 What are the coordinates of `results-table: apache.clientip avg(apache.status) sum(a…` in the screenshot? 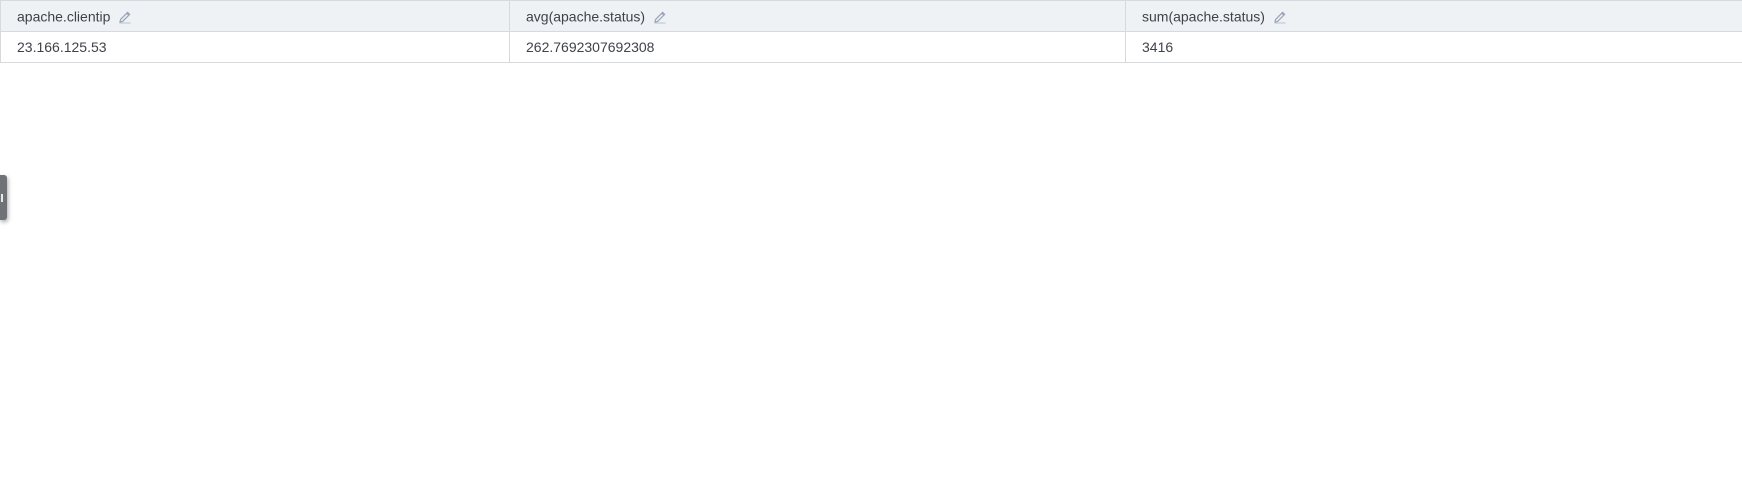 It's located at (871, 31).